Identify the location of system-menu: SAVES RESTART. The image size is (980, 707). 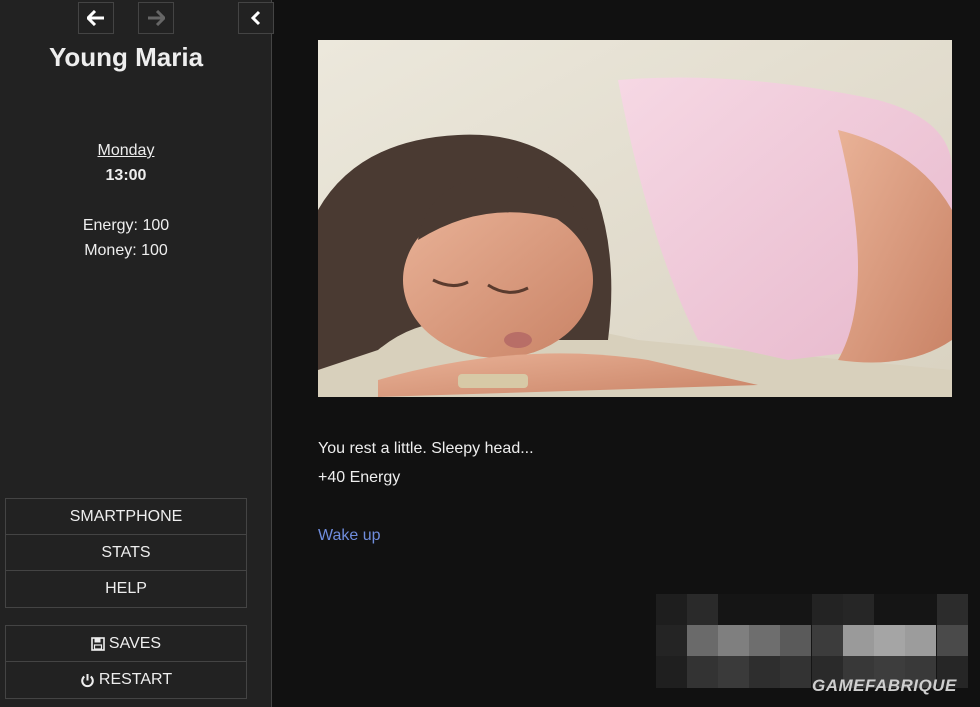
(126, 662).